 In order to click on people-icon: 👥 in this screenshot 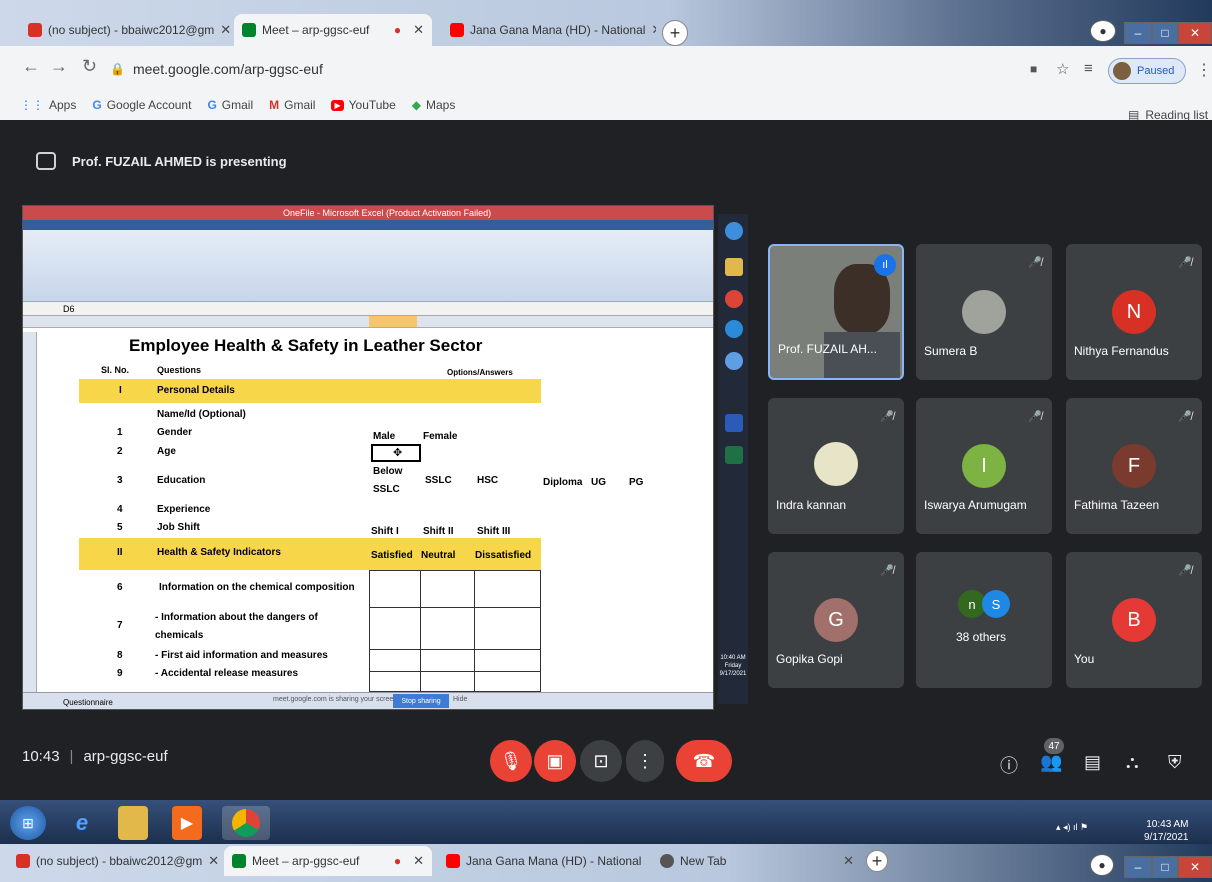, I will do `click(1051, 762)`.